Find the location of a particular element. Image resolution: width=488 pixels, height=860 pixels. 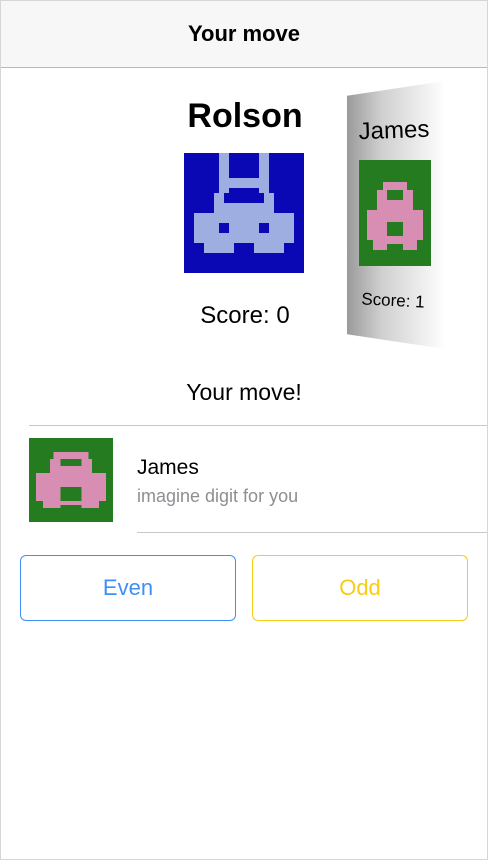

nav-title: Your move is located at coordinates (244, 33).